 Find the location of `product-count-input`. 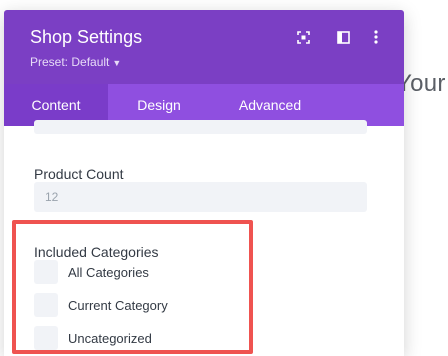

product-count-input is located at coordinates (200, 197).